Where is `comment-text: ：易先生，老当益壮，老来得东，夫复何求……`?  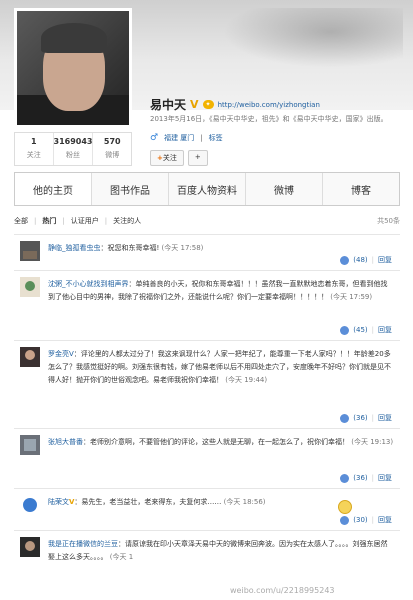 comment-text: ：易先生，老当益壮，老来得东，夫复何求…… is located at coordinates (148, 502).